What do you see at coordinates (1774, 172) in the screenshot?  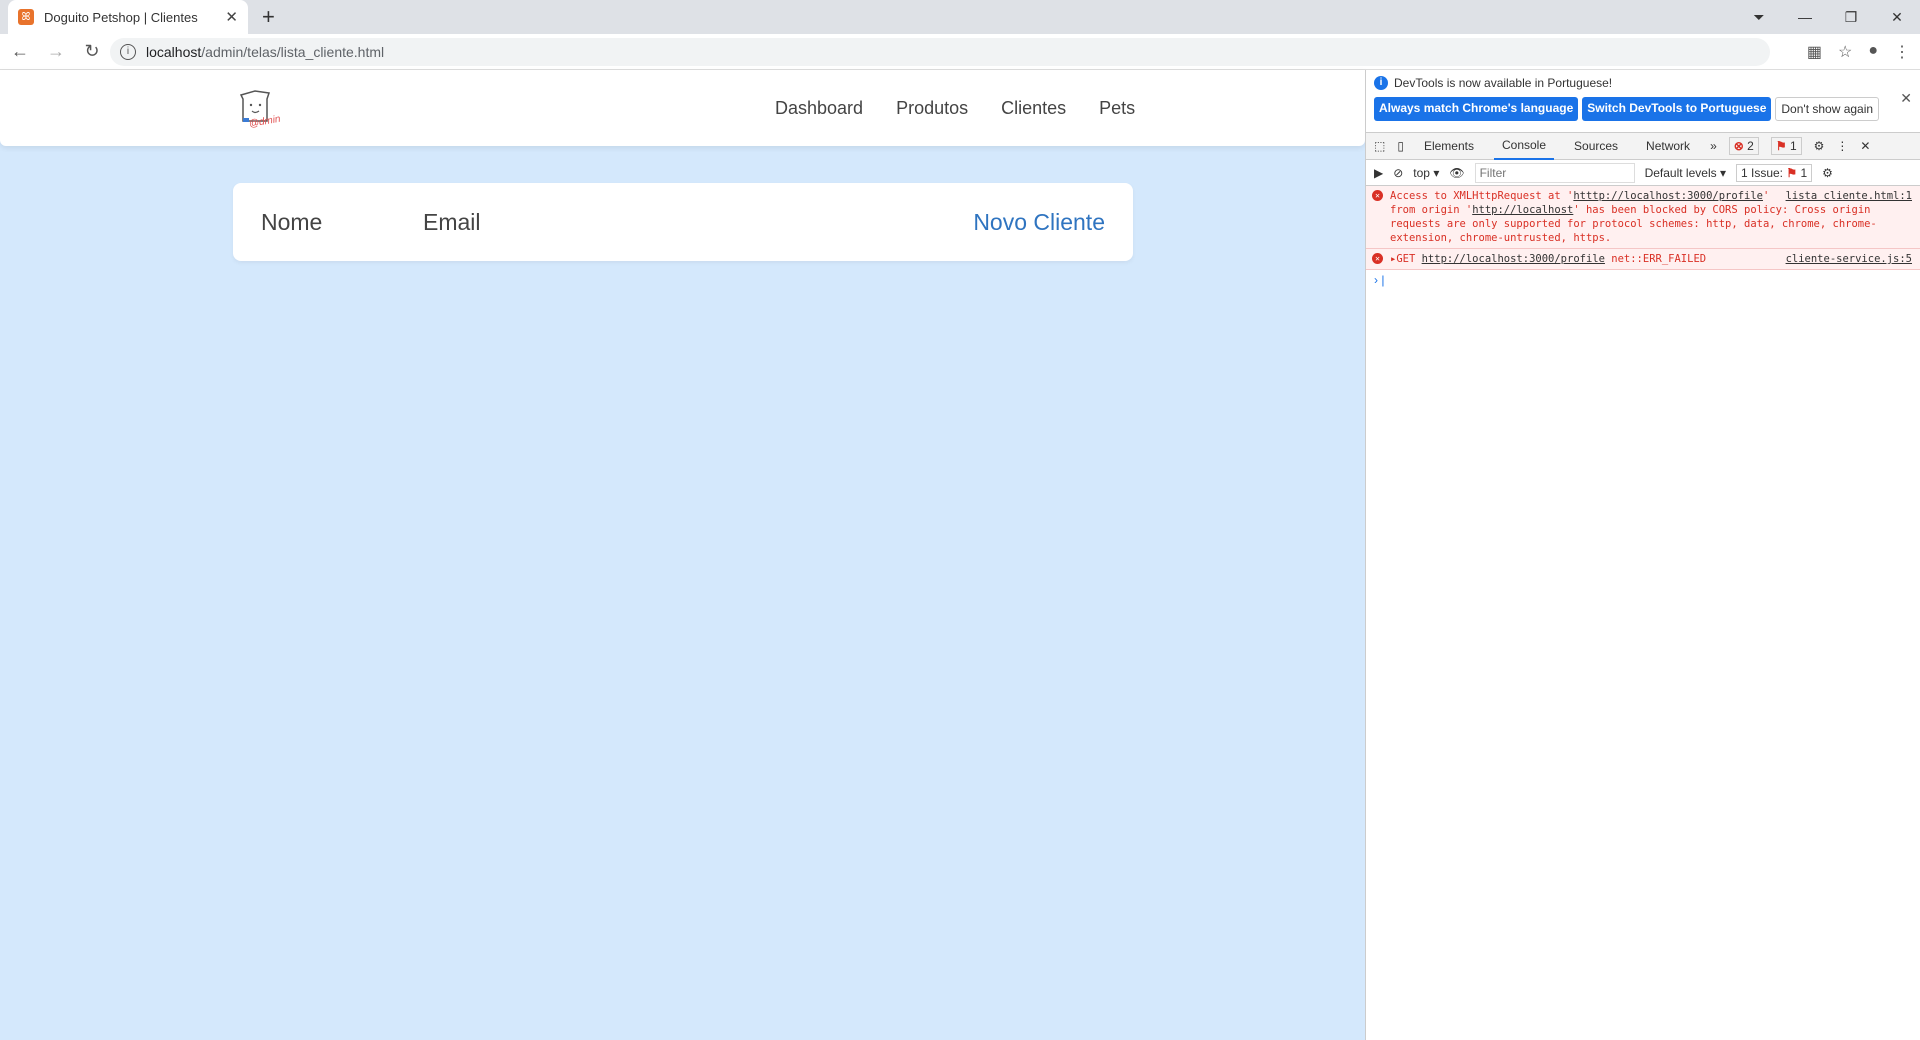 I see `issues-button: 1 Issue: ⚑ 1` at bounding box center [1774, 172].